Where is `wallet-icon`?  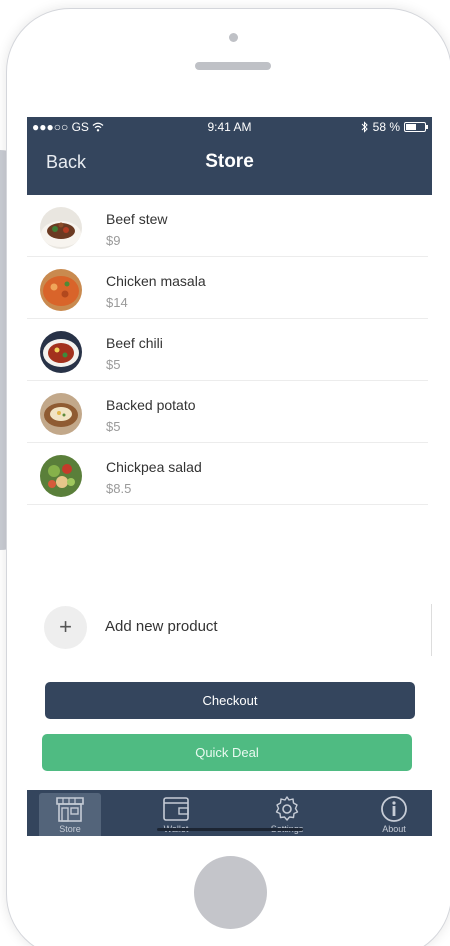
wallet-icon is located at coordinates (176, 809).